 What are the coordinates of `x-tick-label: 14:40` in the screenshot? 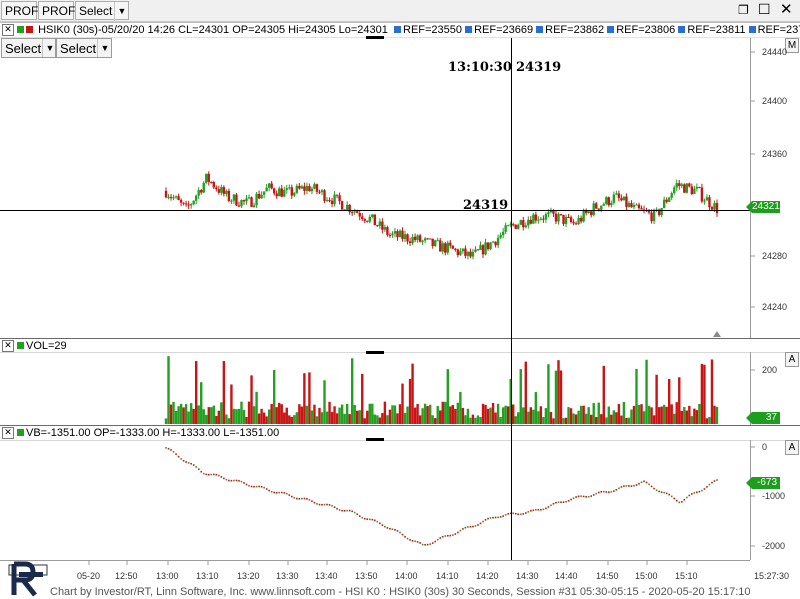 It's located at (566, 576).